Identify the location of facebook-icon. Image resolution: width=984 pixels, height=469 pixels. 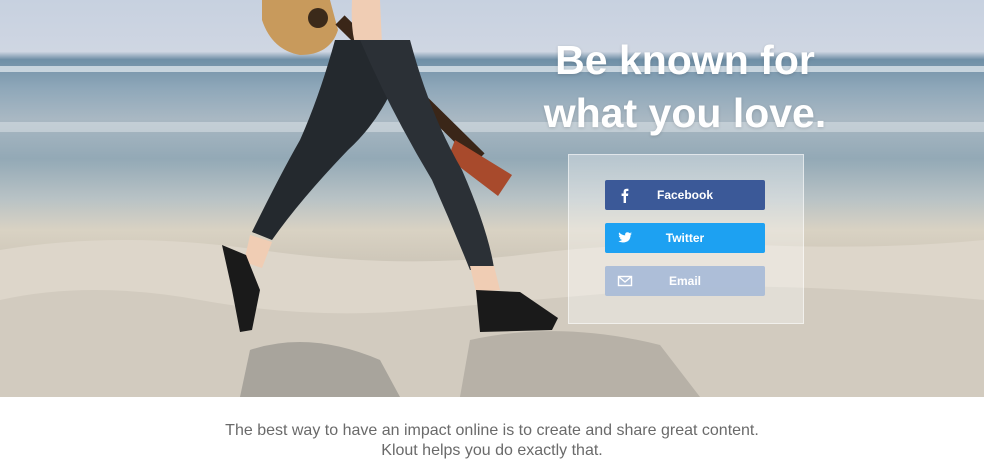
(625, 195).